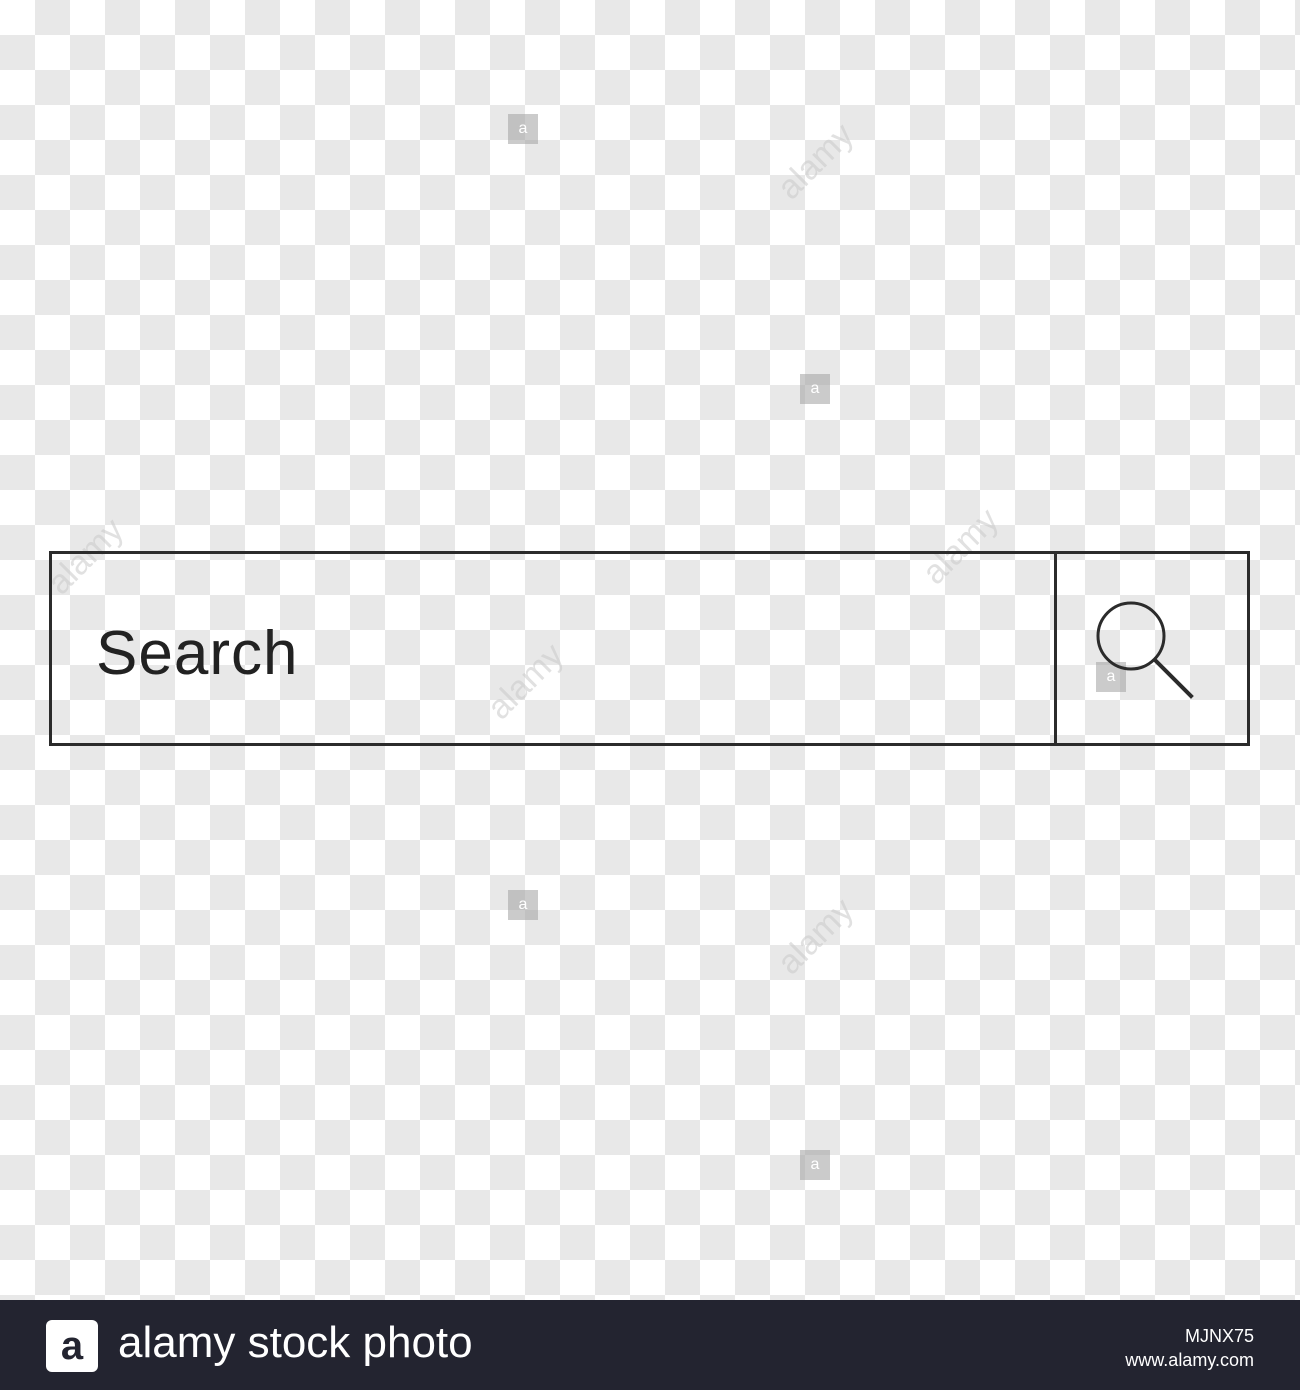  I want to click on search-button, so click(1152, 648).